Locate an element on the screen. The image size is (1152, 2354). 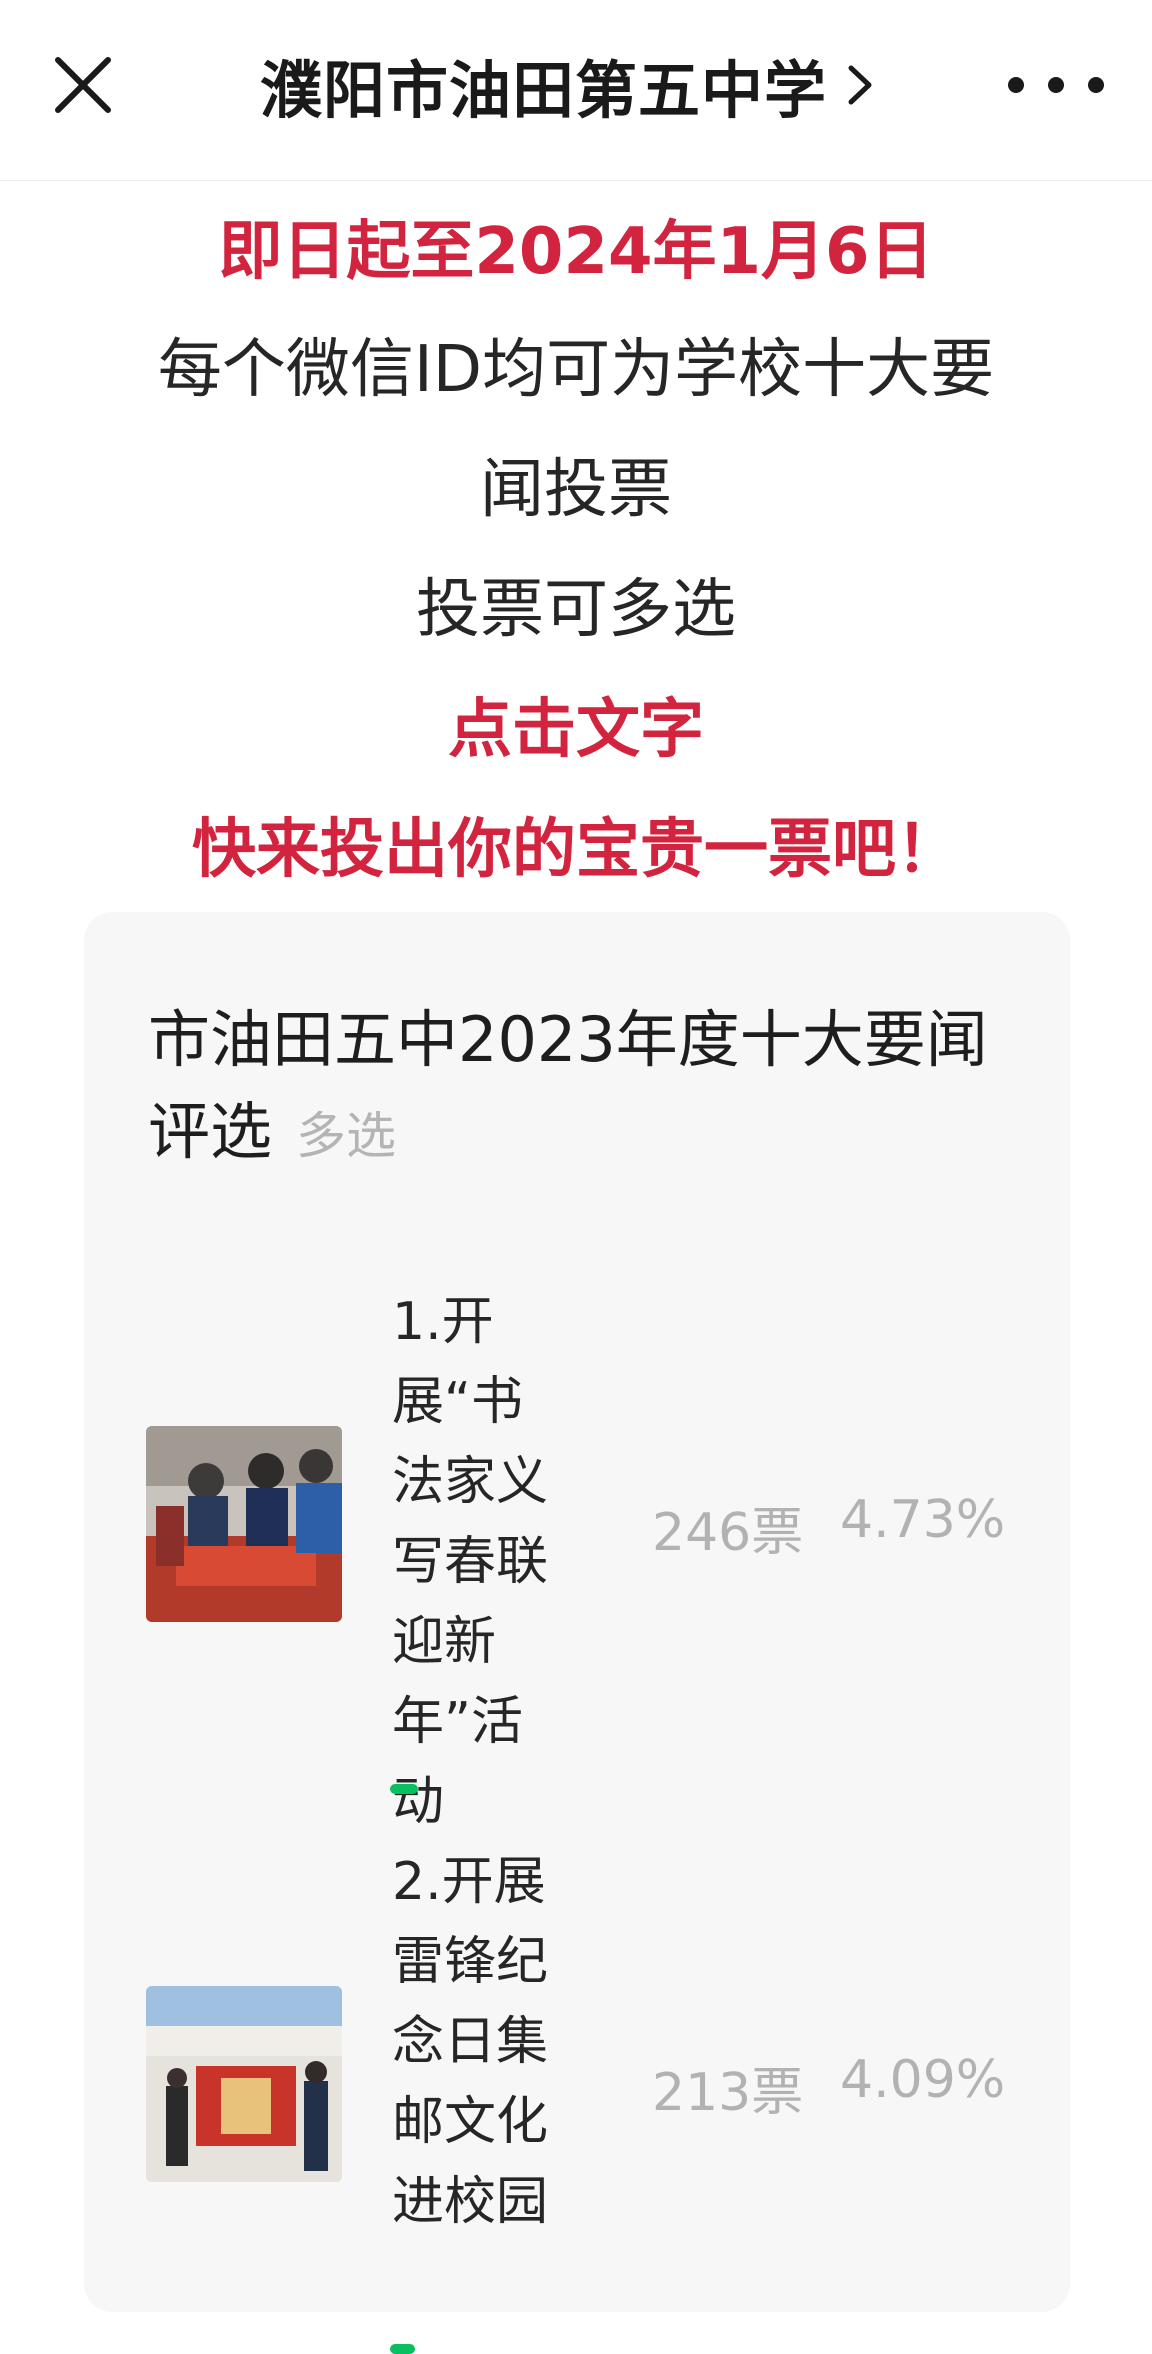
chevron-right-icon is located at coordinates (860, 85).